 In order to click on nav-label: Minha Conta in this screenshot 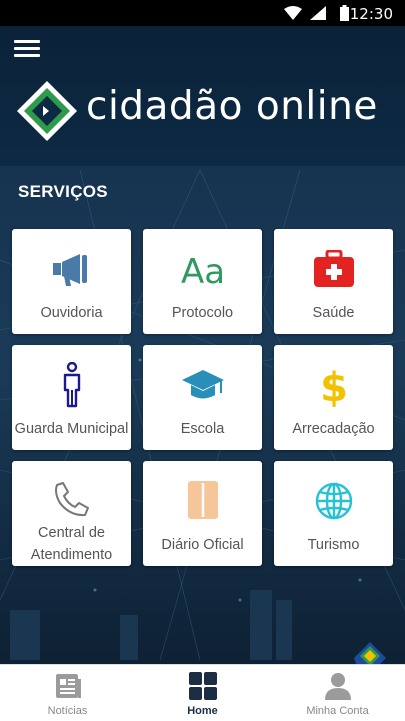, I will do `click(337, 711)`.